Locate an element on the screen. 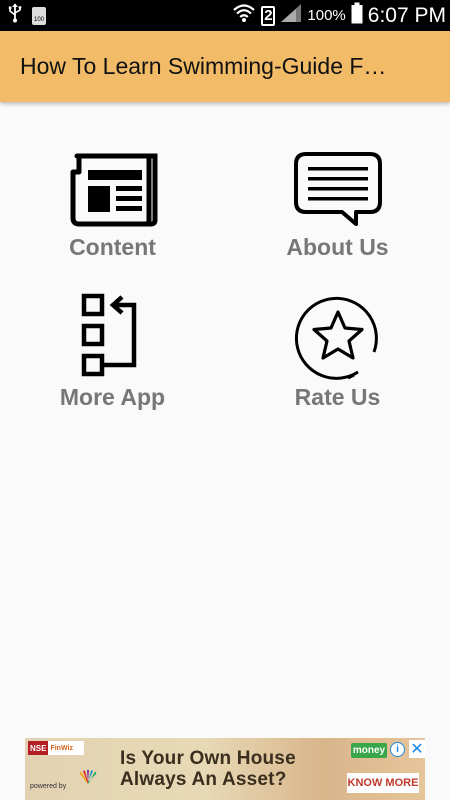 The image size is (450, 800). sd-card-icon: 100 is located at coordinates (39, 15).